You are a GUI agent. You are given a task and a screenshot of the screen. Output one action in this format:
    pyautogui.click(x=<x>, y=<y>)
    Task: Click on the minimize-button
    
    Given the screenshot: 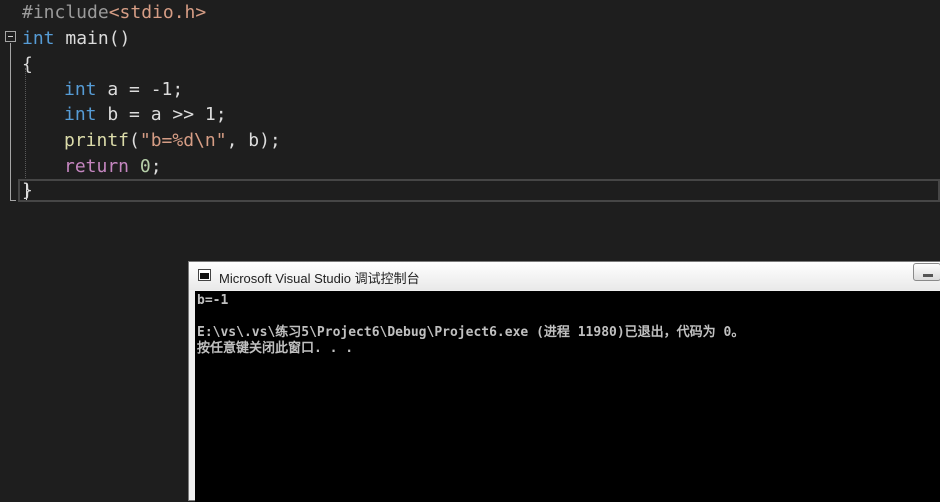 What is the action you would take?
    pyautogui.click(x=926, y=272)
    